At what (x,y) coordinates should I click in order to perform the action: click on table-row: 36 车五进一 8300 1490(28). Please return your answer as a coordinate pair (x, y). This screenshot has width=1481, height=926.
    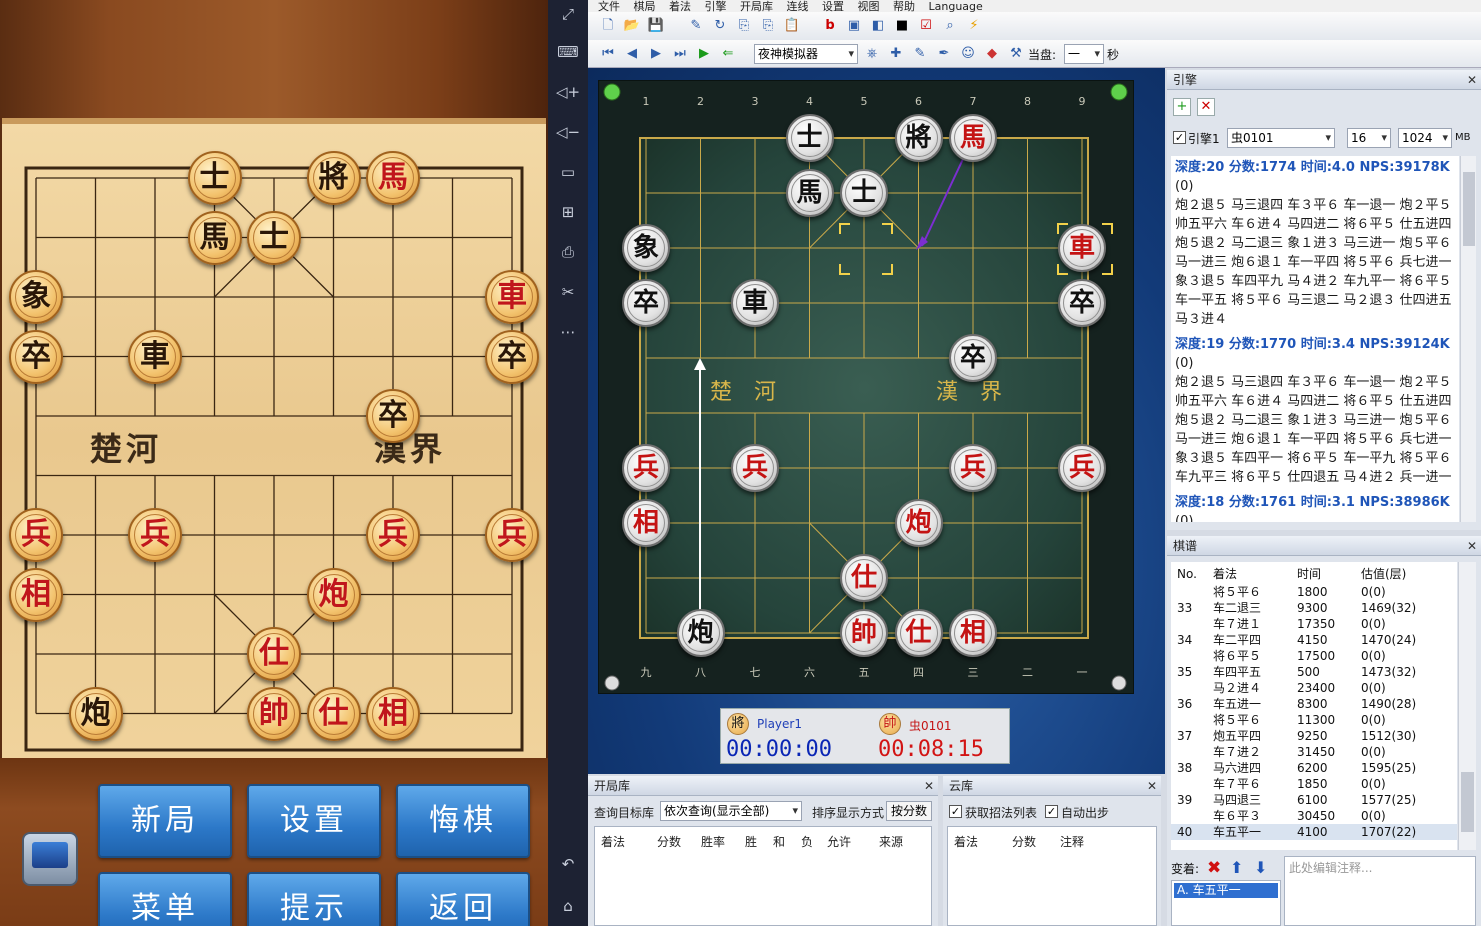
    Looking at the image, I should click on (1314, 704).